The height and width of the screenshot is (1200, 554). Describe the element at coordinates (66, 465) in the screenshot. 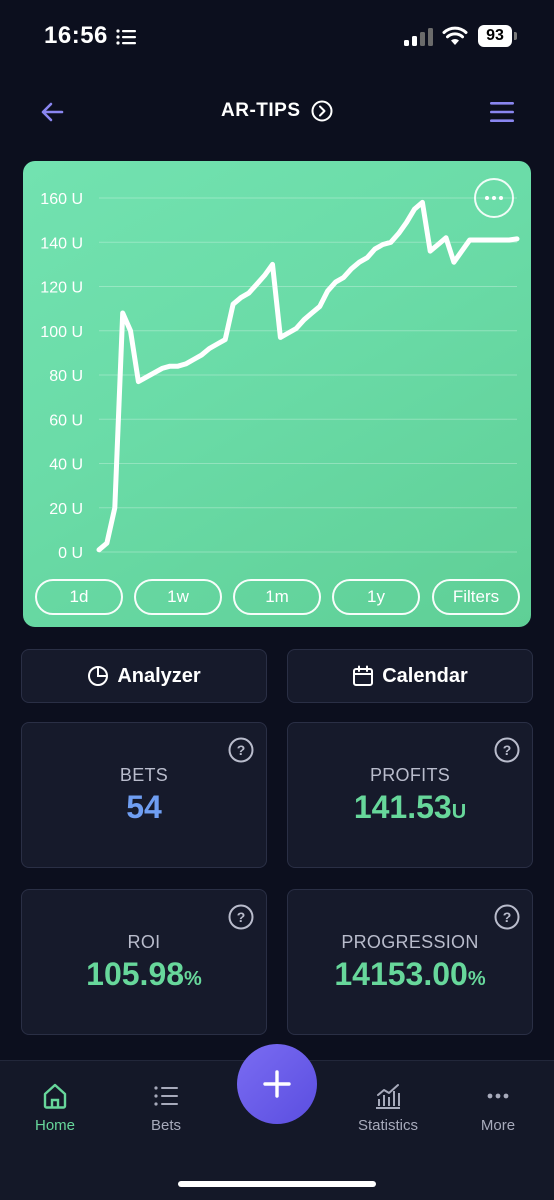

I see `y-tick-label: 40 U` at that location.